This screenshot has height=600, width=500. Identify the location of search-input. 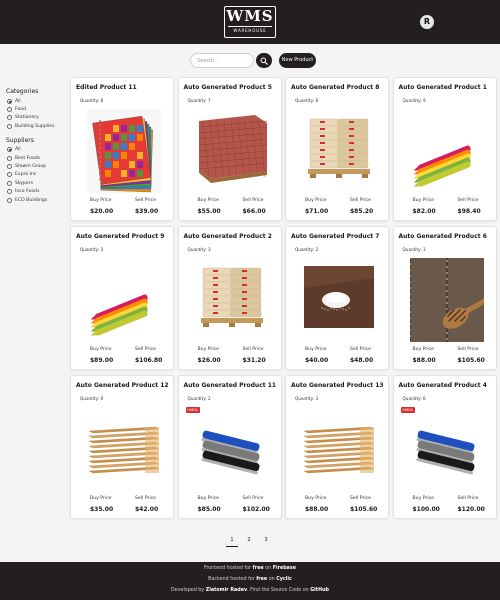
(222, 60).